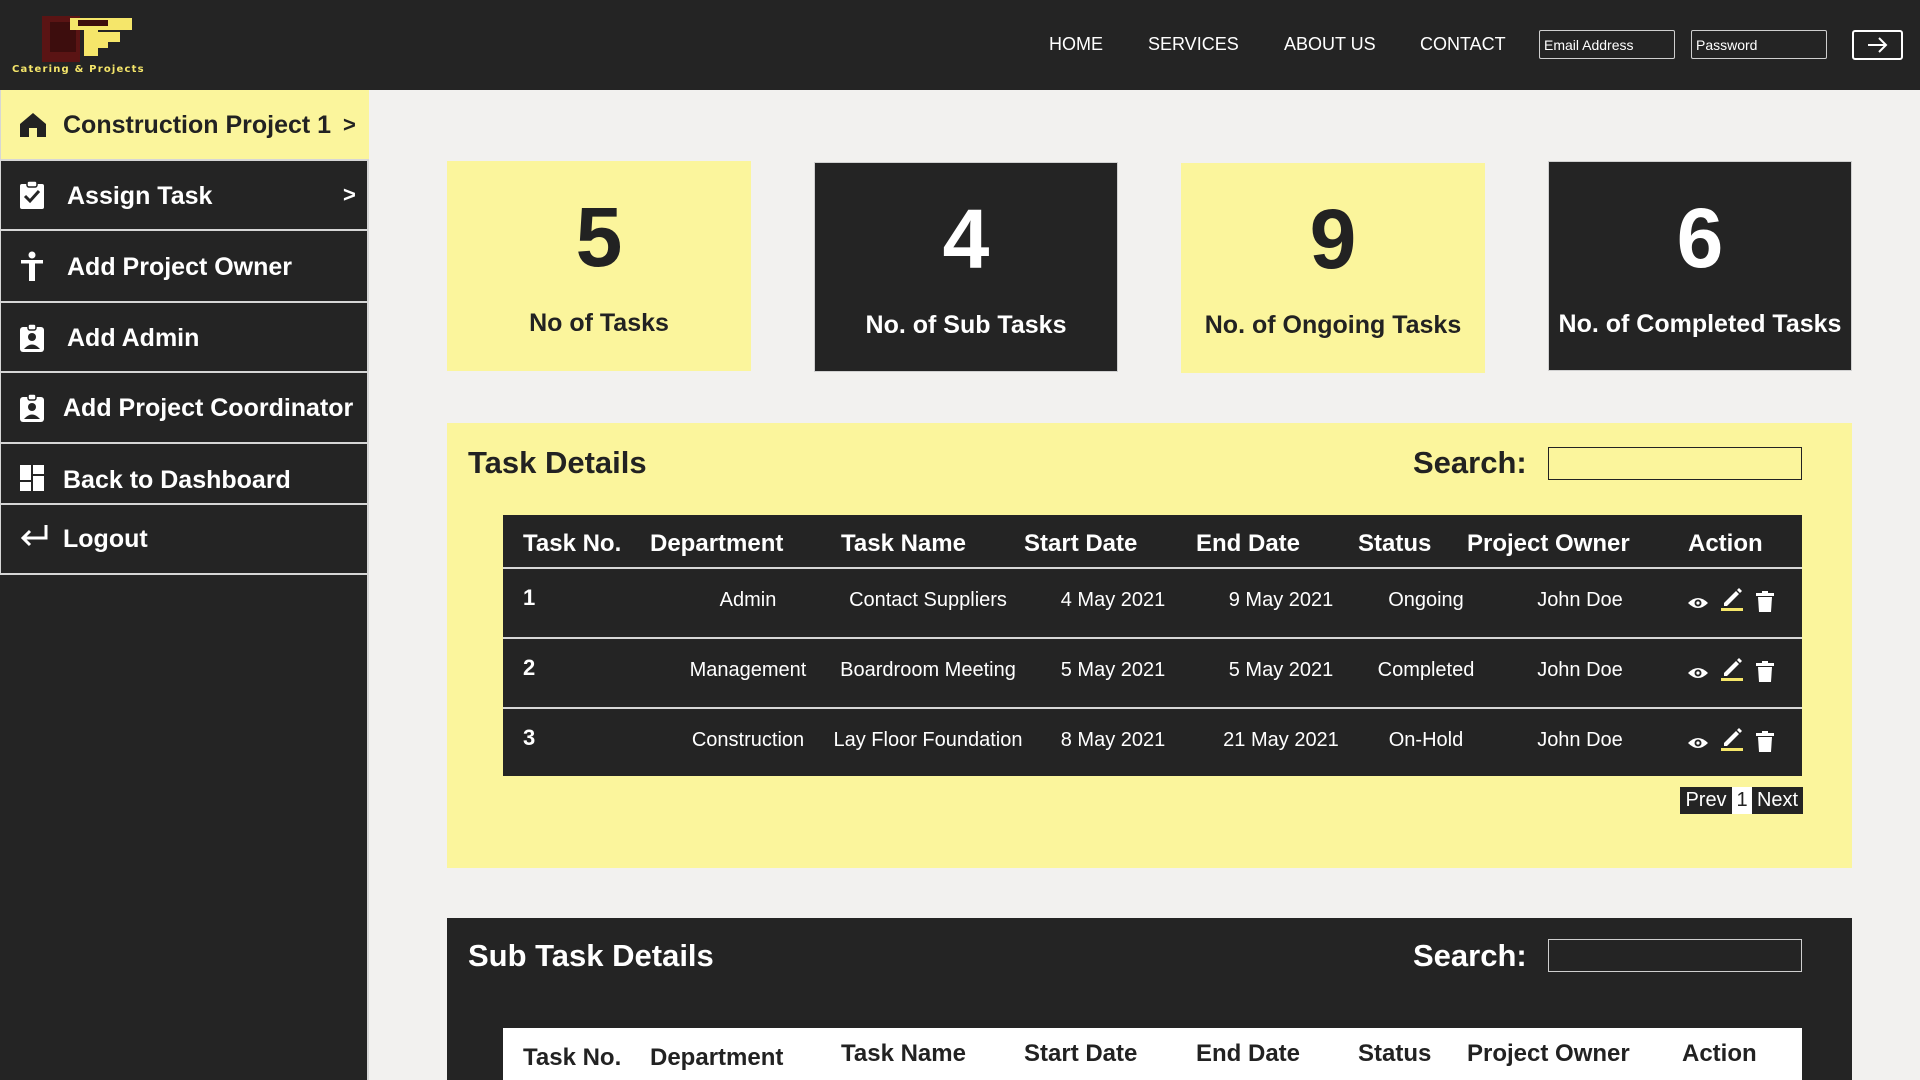  Describe the element at coordinates (928, 600) in the screenshot. I see `task-name: Contact Suppliers` at that location.